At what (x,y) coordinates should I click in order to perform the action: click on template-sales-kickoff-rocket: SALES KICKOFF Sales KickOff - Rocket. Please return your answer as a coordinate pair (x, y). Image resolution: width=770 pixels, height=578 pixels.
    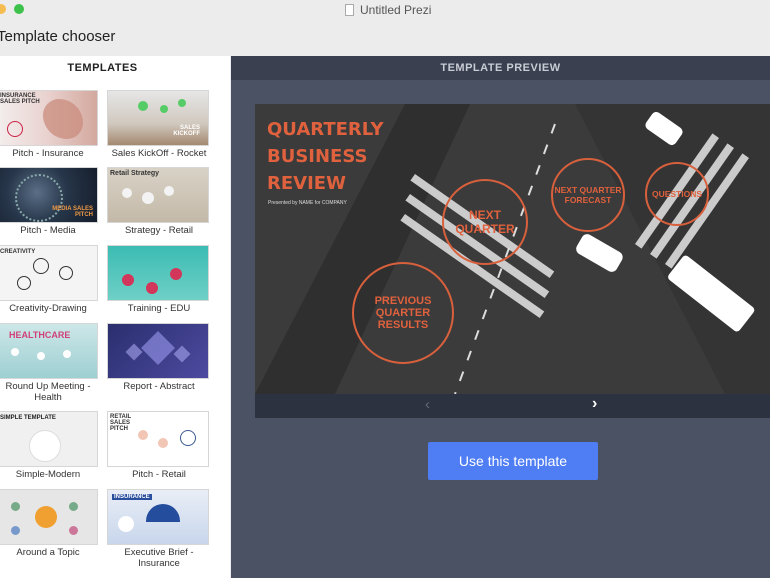
    Looking at the image, I should click on (159, 124).